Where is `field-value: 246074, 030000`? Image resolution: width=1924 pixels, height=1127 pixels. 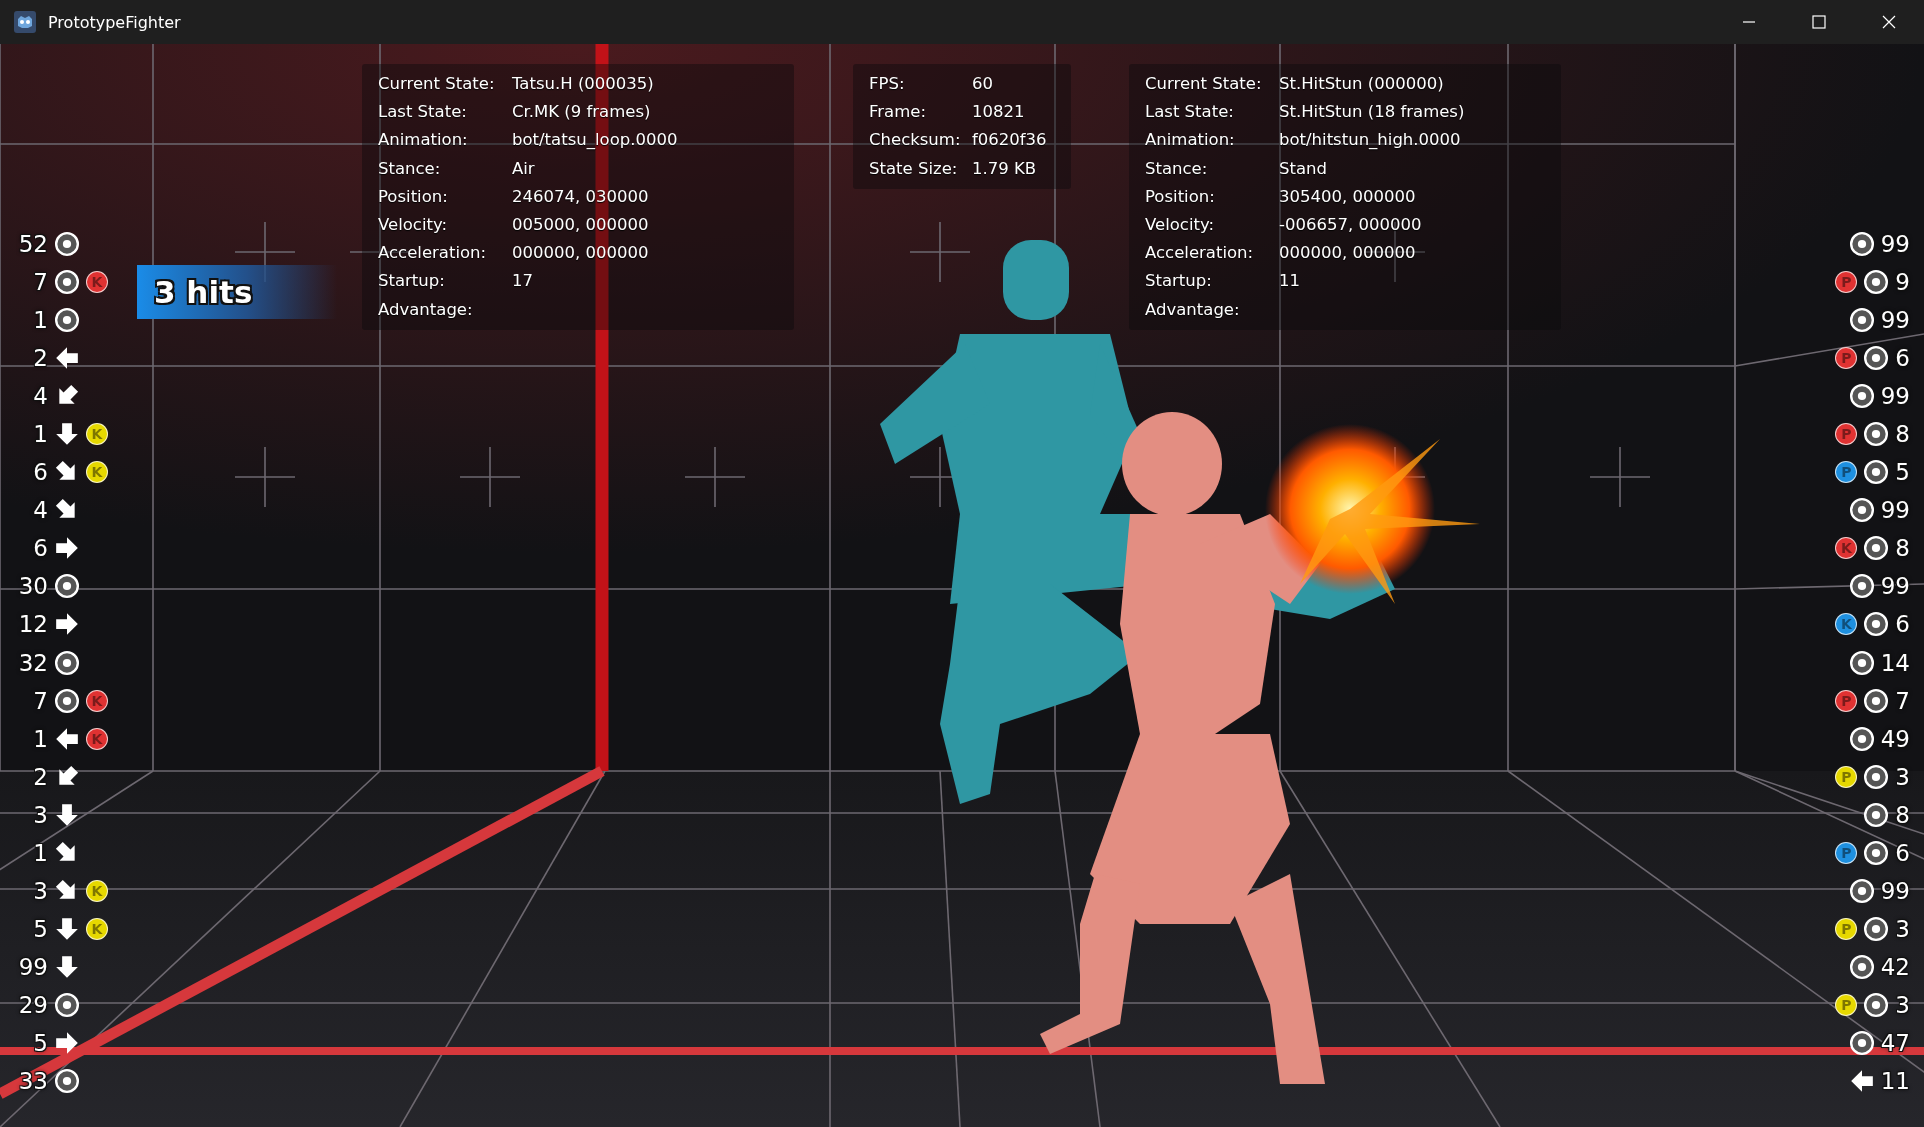 field-value: 246074, 030000 is located at coordinates (581, 196).